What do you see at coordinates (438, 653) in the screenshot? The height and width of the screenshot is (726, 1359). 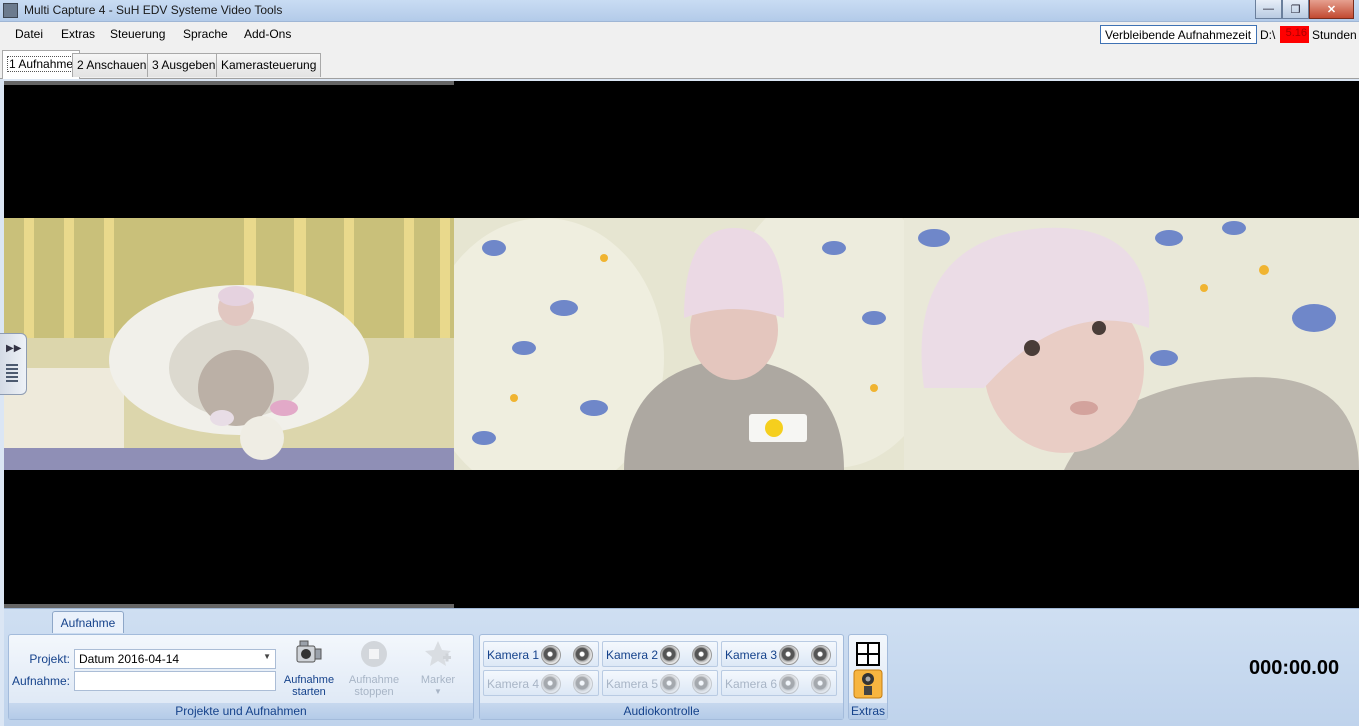 I see `marker-star-icon` at bounding box center [438, 653].